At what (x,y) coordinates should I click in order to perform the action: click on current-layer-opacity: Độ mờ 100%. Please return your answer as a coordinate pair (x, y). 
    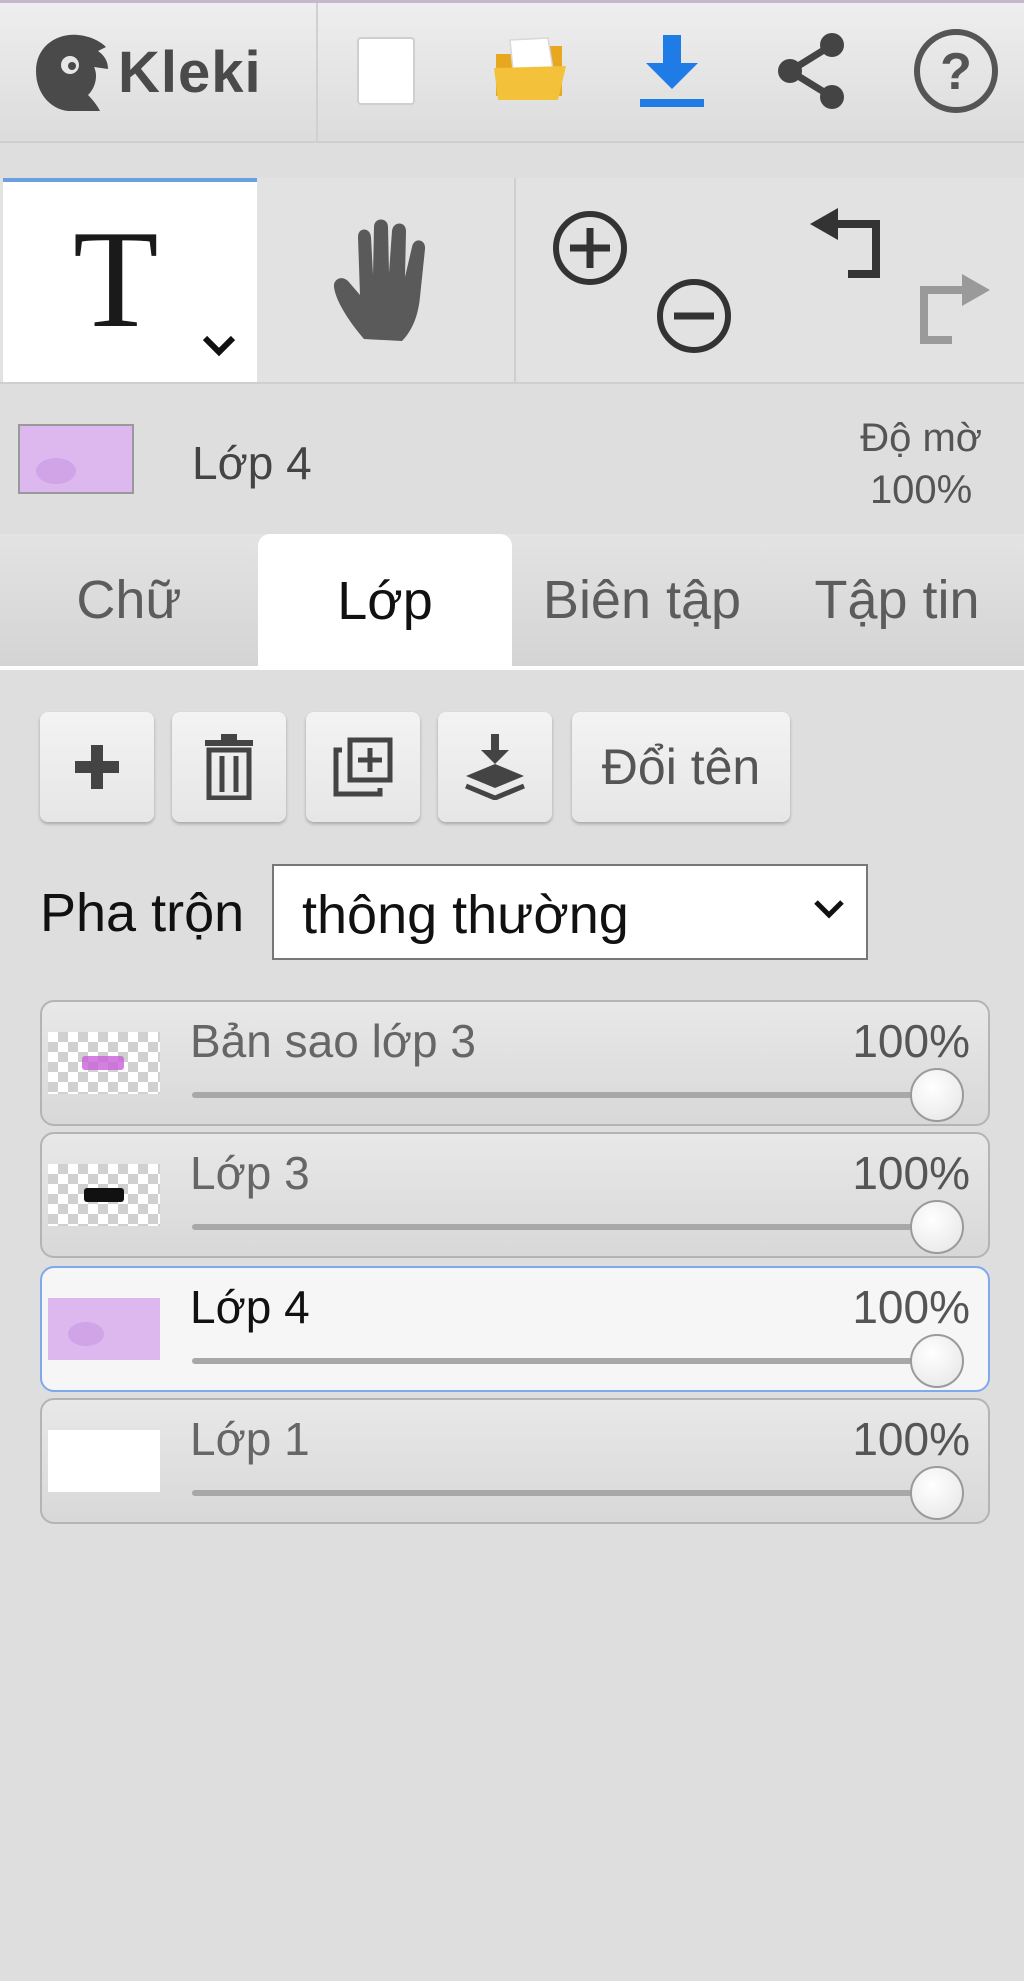
    Looking at the image, I should click on (921, 464).